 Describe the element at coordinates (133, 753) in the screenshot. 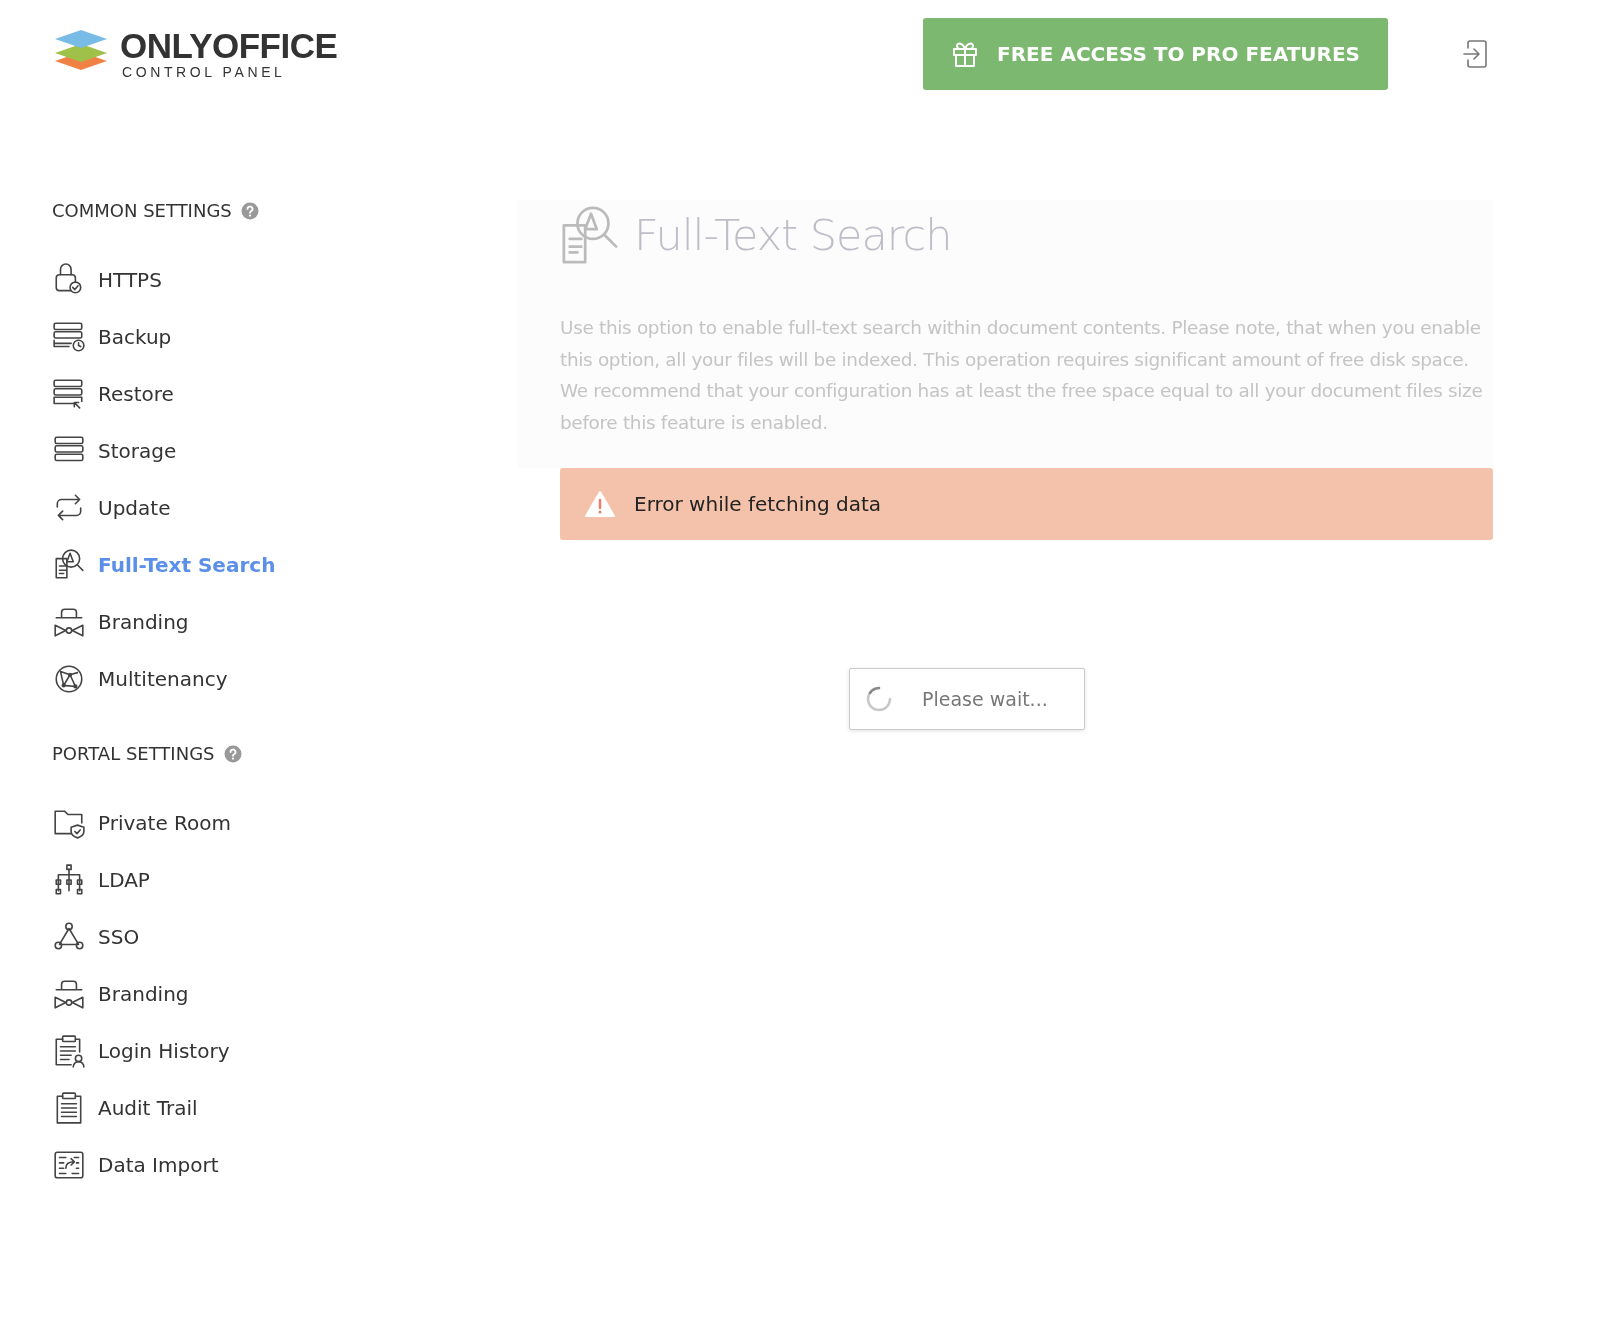

I see `section-heading: PORTAL SETTINGS` at that location.